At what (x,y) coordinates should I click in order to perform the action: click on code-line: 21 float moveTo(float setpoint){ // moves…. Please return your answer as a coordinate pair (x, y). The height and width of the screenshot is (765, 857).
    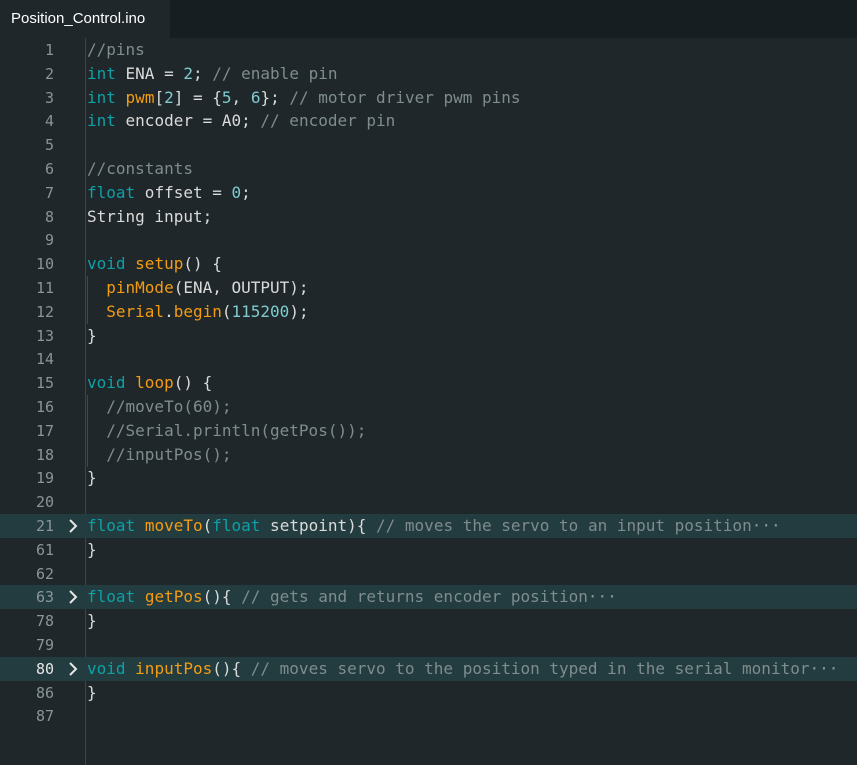
    Looking at the image, I should click on (428, 526).